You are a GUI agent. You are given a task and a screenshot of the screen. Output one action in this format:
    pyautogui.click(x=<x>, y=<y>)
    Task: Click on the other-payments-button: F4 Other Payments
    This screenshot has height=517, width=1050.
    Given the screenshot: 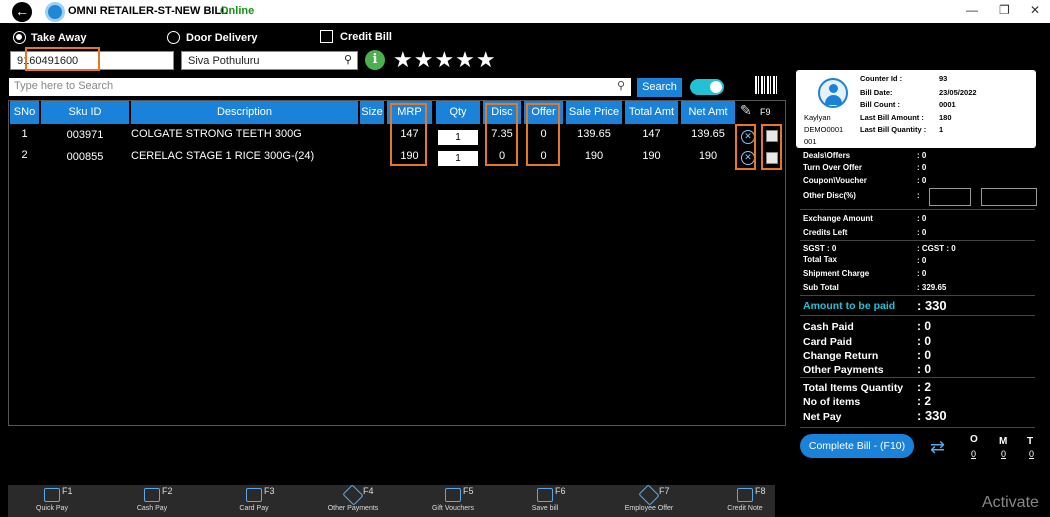 What is the action you would take?
    pyautogui.click(x=353, y=500)
    